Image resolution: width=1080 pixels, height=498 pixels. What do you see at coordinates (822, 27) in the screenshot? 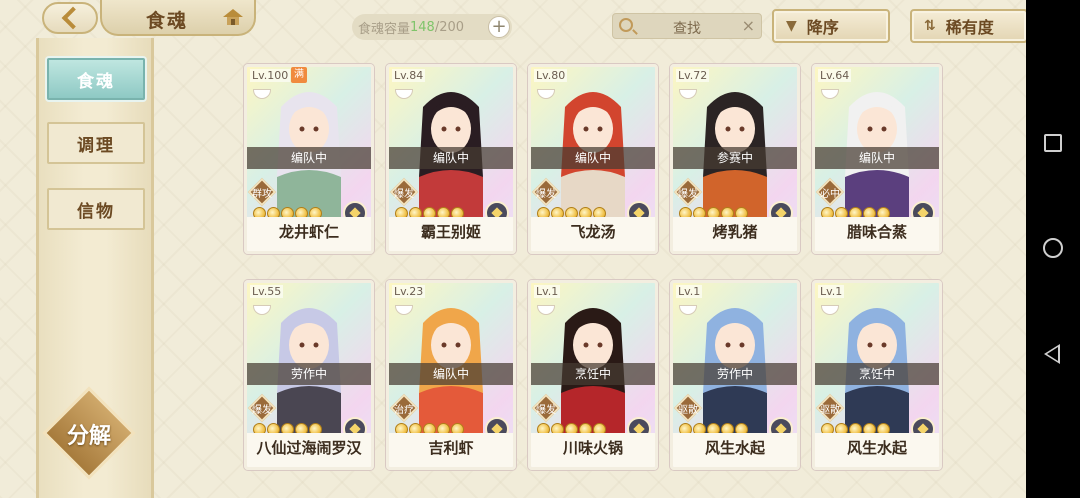
I see `sort-order-label: 降序` at bounding box center [822, 27].